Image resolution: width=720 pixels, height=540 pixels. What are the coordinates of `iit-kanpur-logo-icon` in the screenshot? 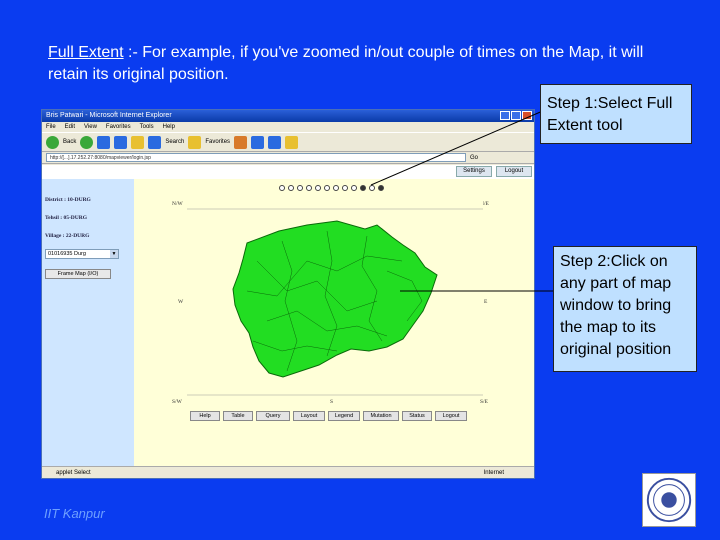 It's located at (669, 500).